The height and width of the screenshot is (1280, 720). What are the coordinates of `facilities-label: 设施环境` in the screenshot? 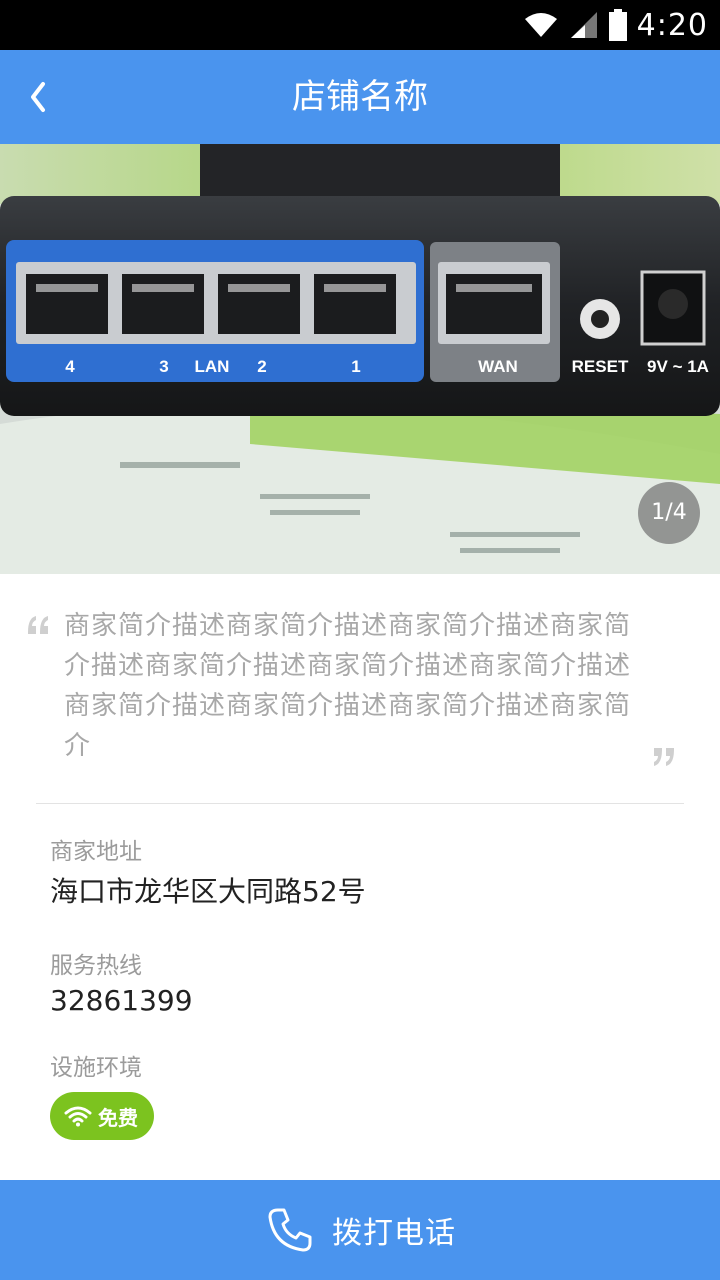 It's located at (96, 1068).